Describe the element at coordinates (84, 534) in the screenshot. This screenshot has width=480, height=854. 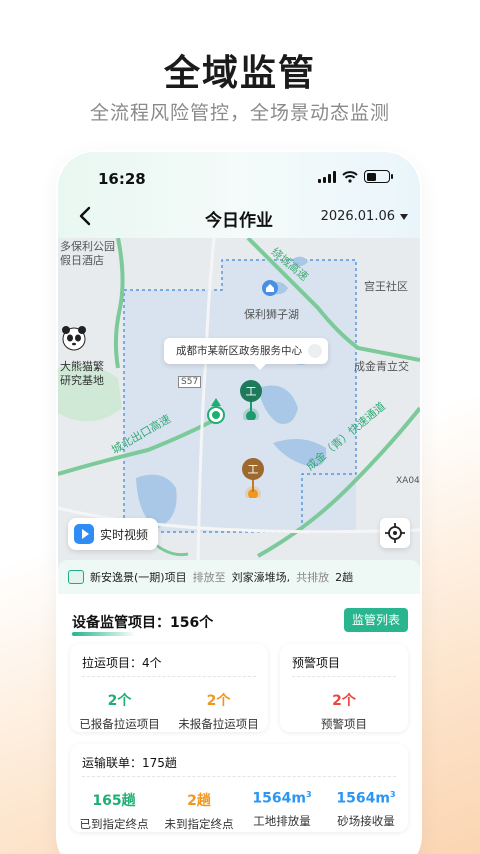
I see `video-icon` at that location.